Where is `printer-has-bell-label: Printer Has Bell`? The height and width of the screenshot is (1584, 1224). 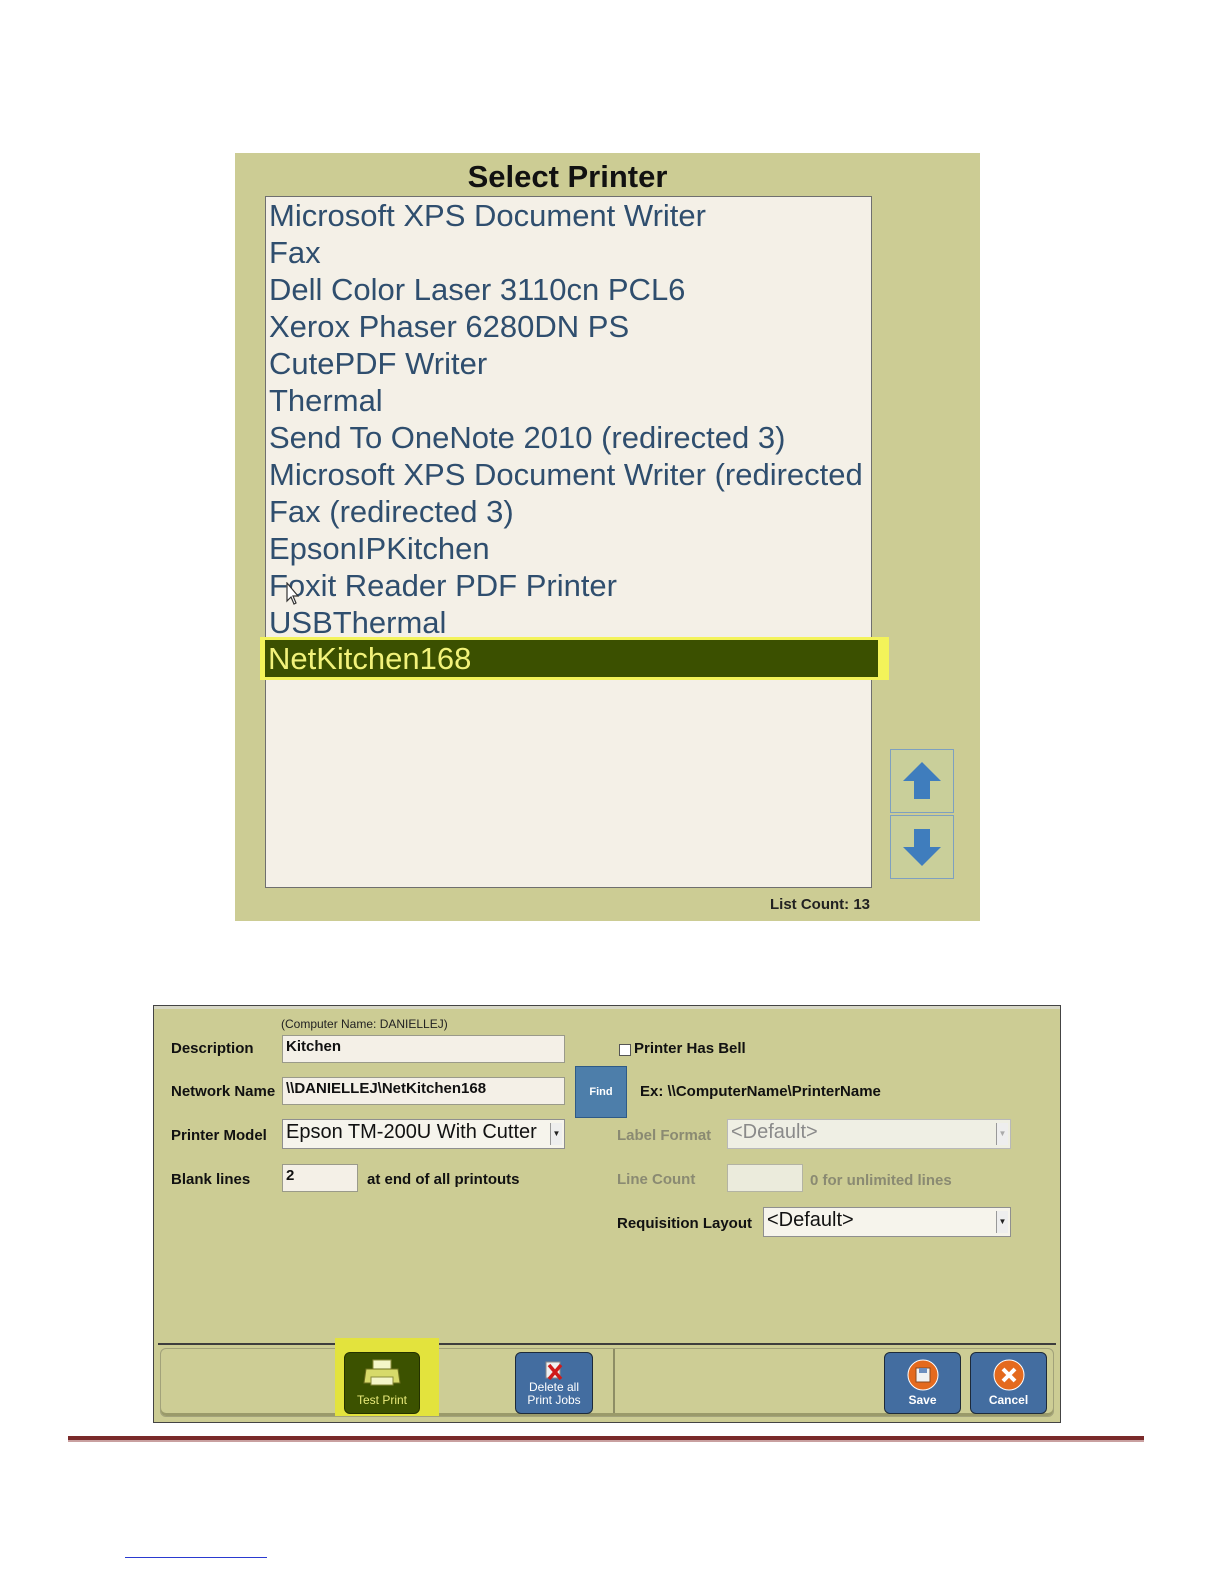 printer-has-bell-label: Printer Has Bell is located at coordinates (690, 1048).